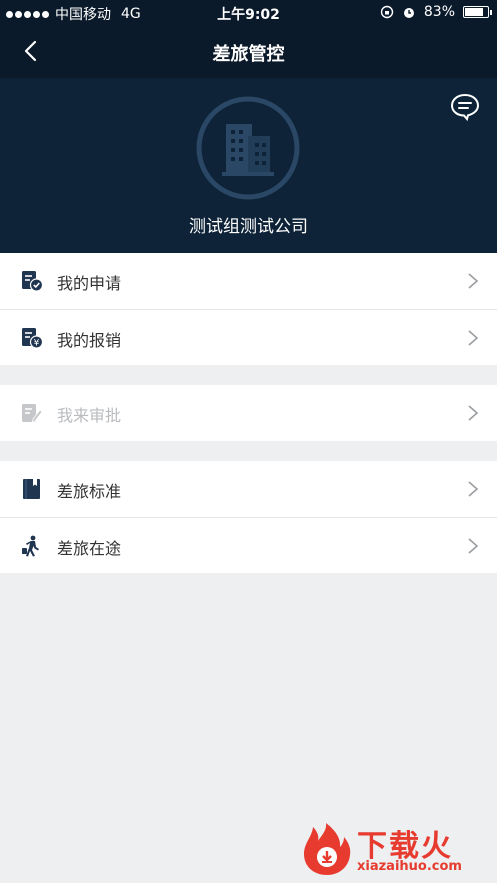  What do you see at coordinates (248, 489) in the screenshot?
I see `menu-item-travel-standards: 差旅标准` at bounding box center [248, 489].